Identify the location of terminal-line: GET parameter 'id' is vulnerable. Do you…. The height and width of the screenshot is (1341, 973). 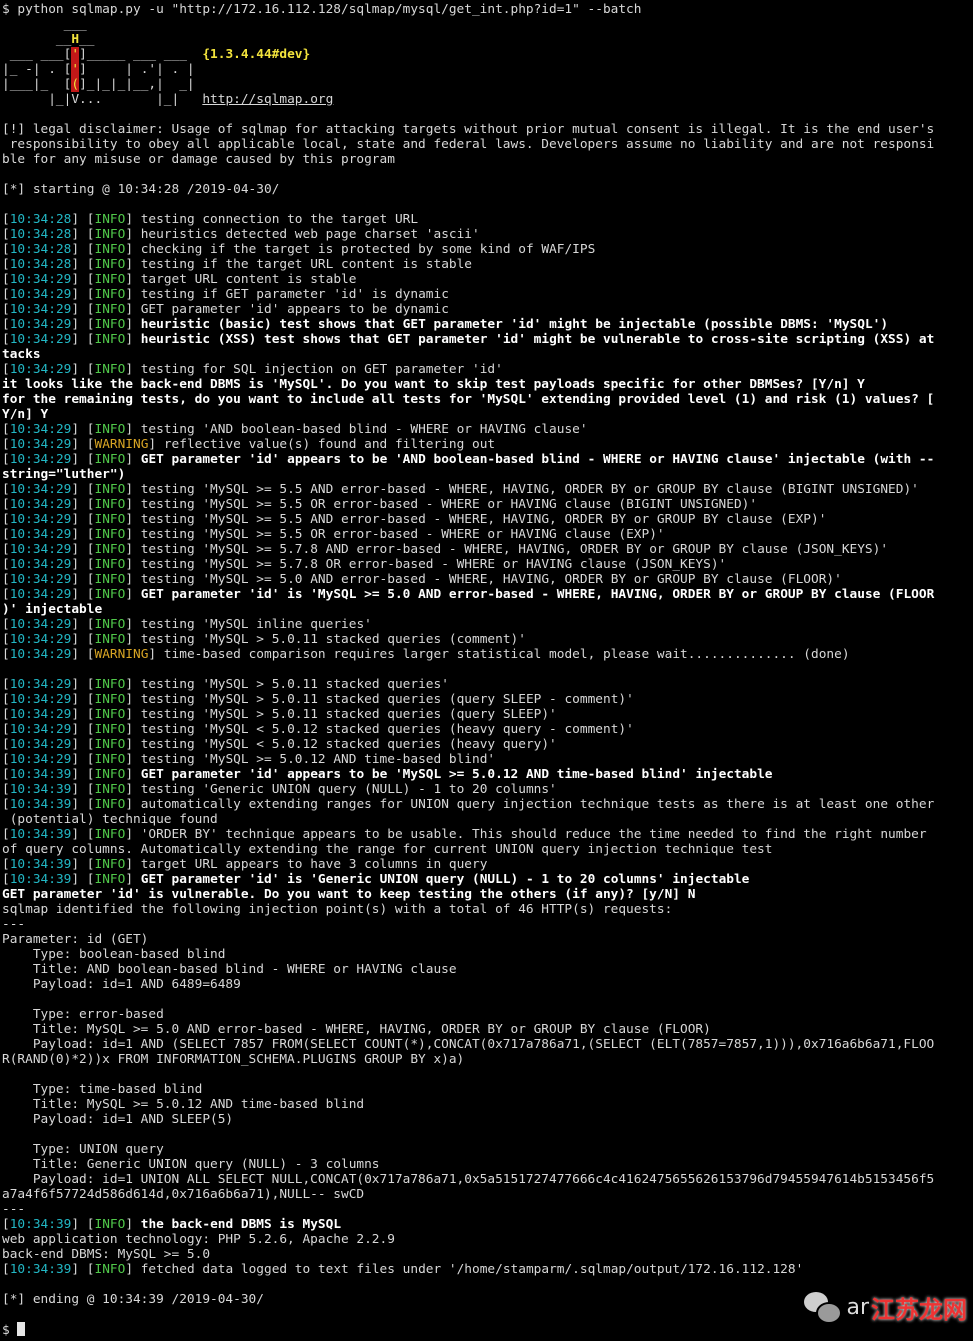
(486, 894).